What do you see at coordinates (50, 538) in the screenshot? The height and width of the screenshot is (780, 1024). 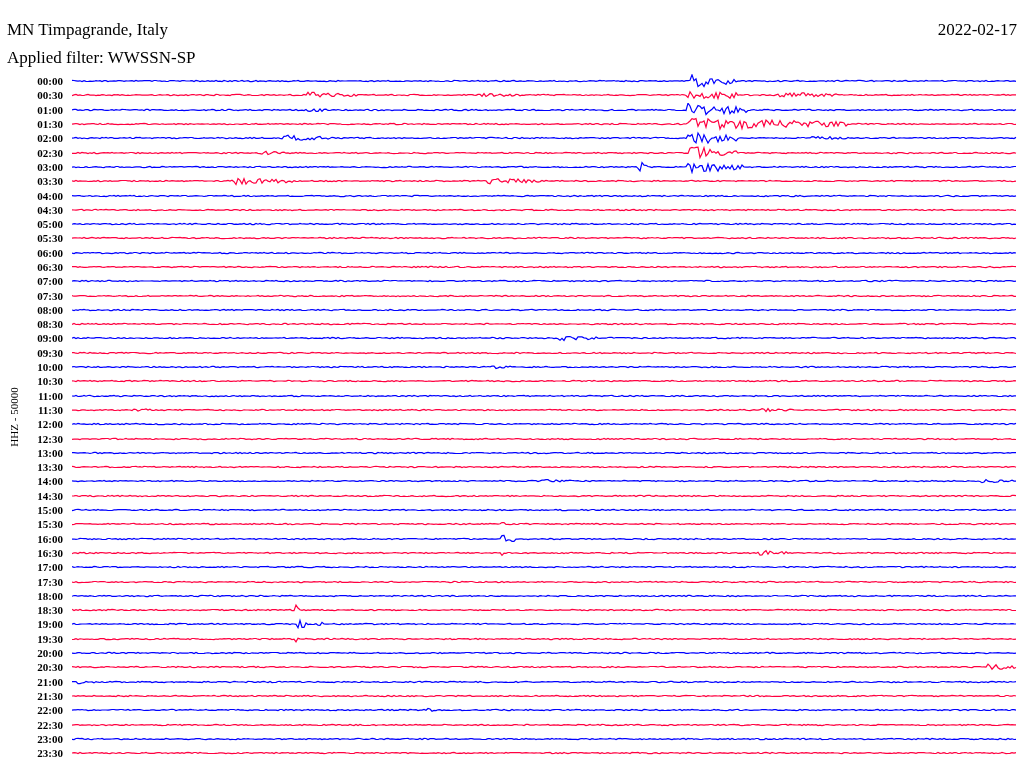 I see `time-label: 16:00` at bounding box center [50, 538].